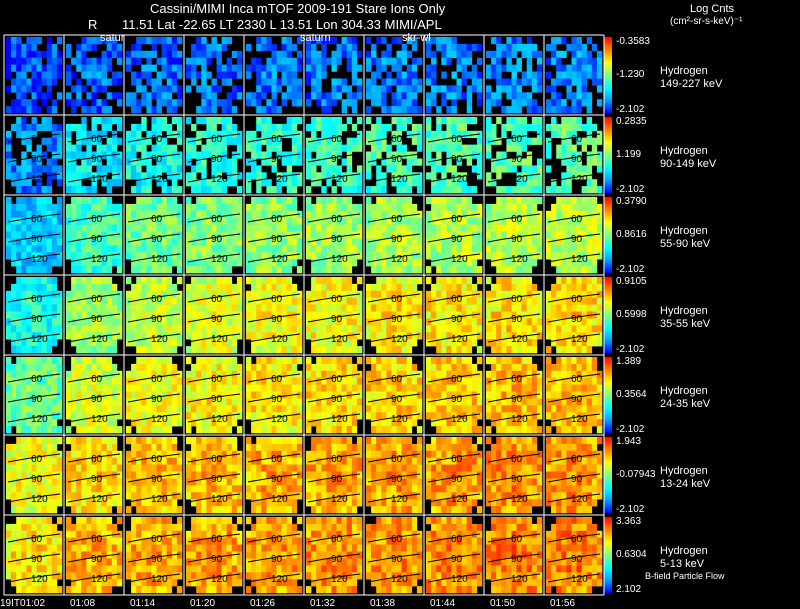 The width and height of the screenshot is (800, 609). What do you see at coordinates (629, 521) in the screenshot?
I see `color-bar-max: 3.363` at bounding box center [629, 521].